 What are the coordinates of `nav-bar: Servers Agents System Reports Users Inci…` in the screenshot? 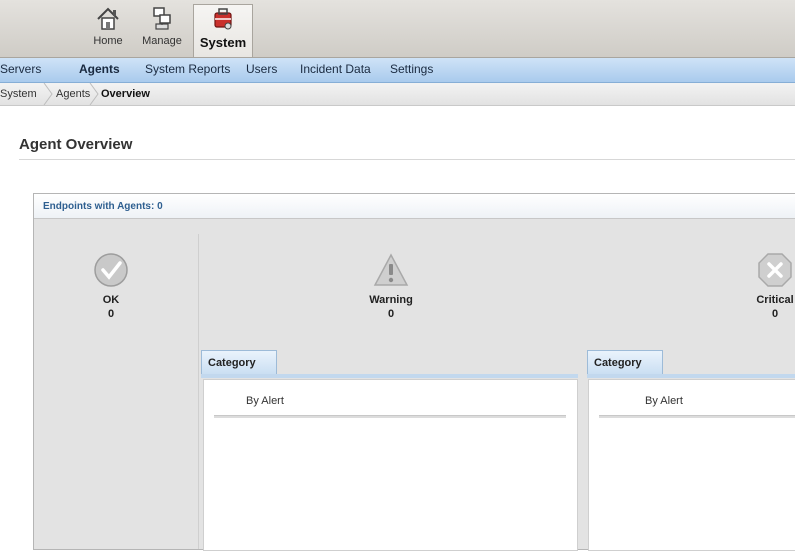 It's located at (397, 70).